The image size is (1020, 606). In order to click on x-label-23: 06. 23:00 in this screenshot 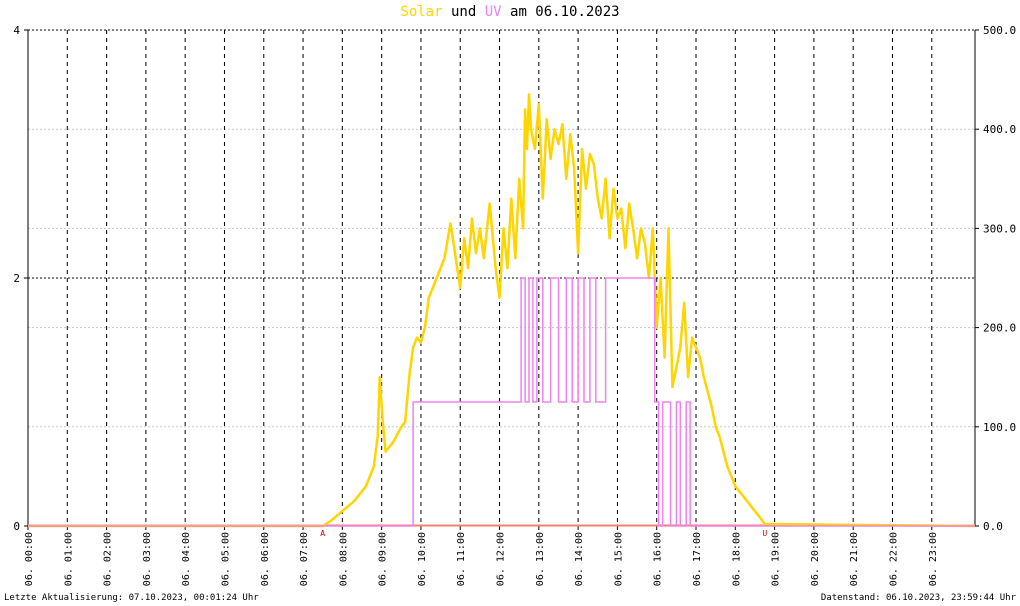, I will do `click(933, 559)`.